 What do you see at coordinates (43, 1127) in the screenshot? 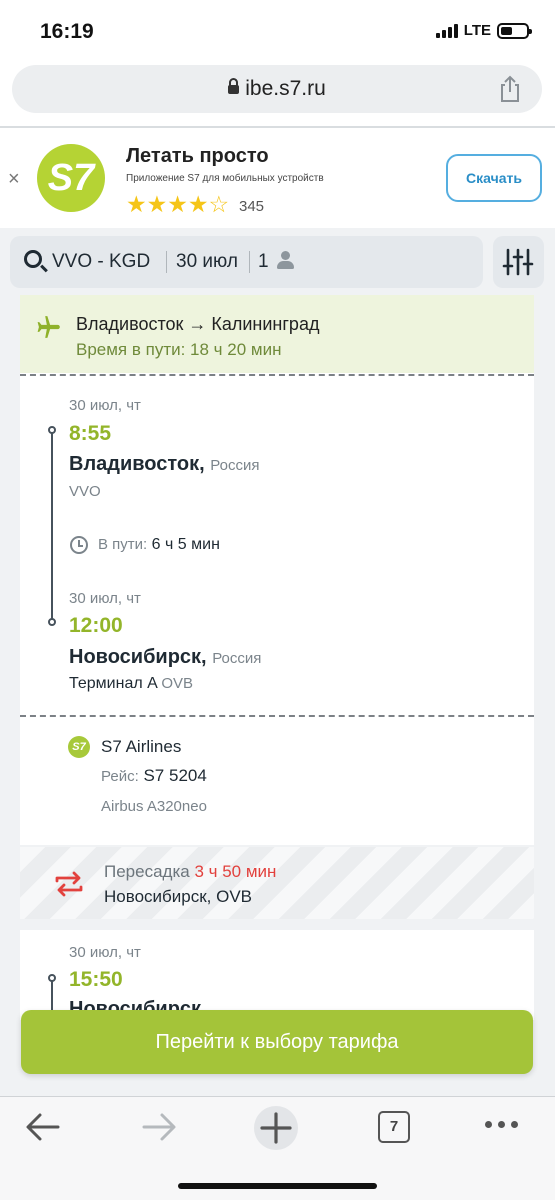
I see `back-icon` at bounding box center [43, 1127].